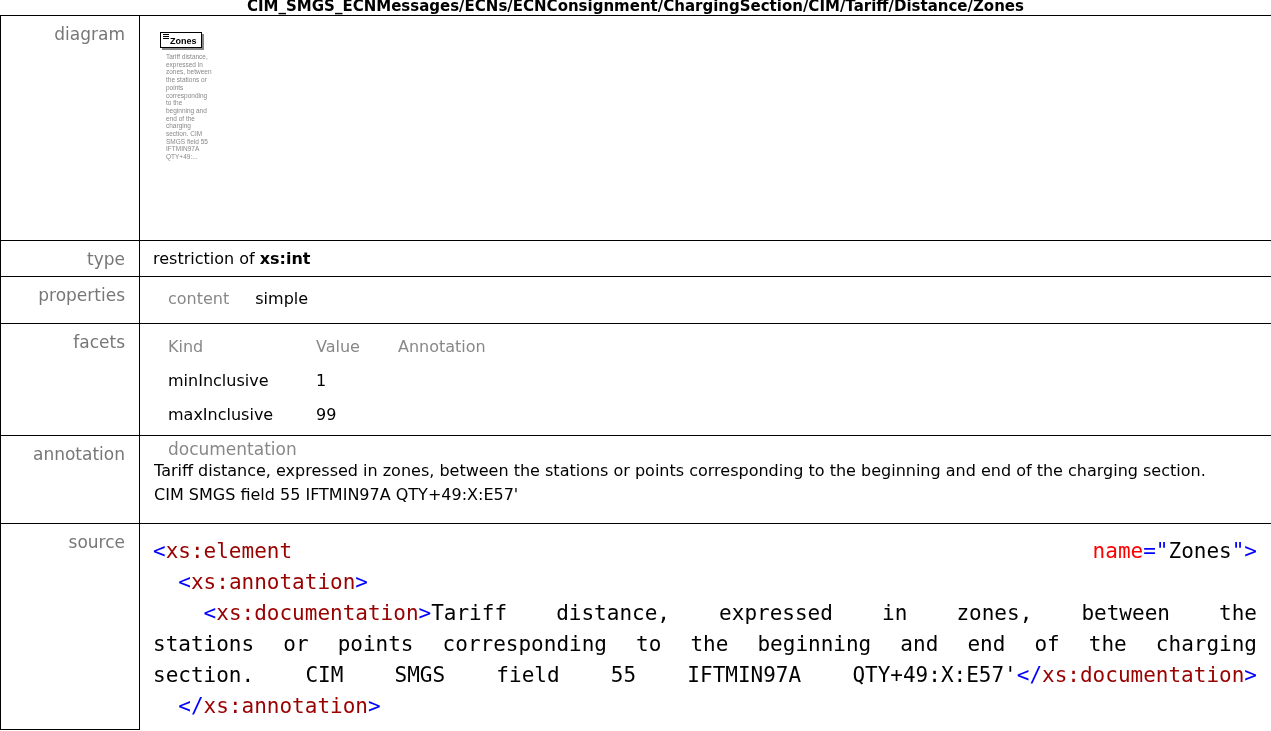  What do you see at coordinates (680, 483) in the screenshot?
I see `documentation-text: Tariff distance, expressed in zones, between the stations or points corresponding to the beginning and end of the charging section. CIM SMGS field 55 IFTMIN97A QTY+49:X:E57'` at bounding box center [680, 483].